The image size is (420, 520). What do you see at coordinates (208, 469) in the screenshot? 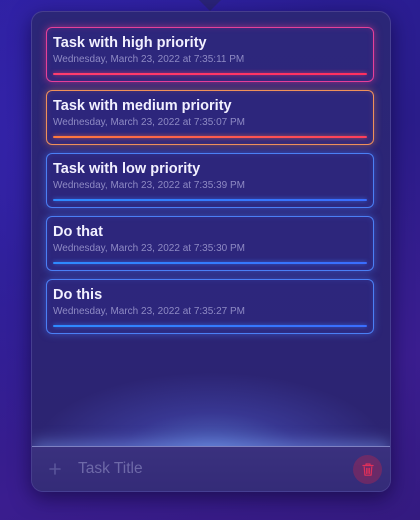
I see `task-title-input` at bounding box center [208, 469].